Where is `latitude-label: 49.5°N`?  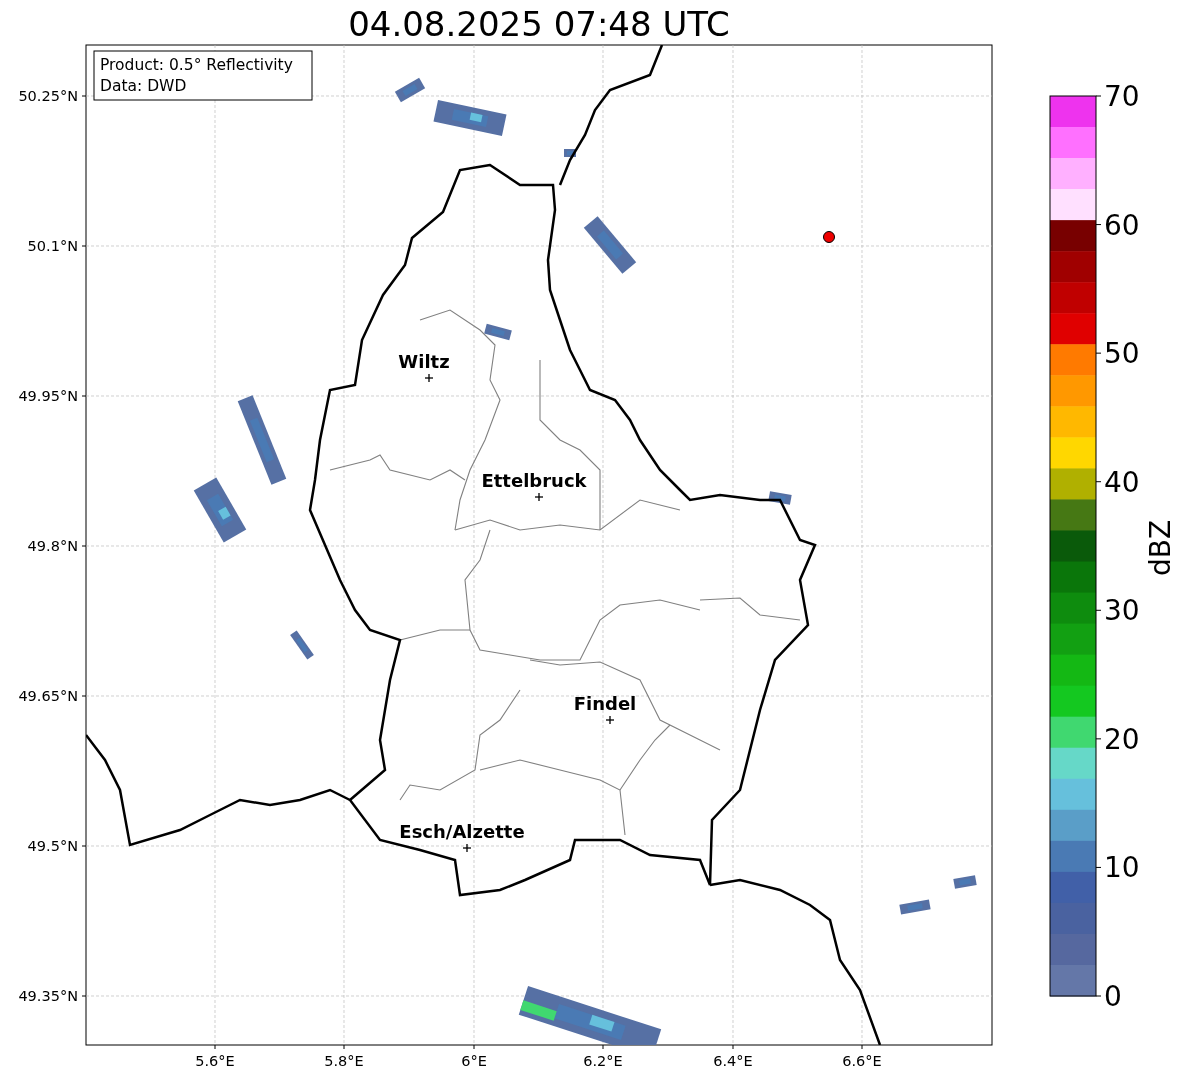 latitude-label: 49.5°N is located at coordinates (52, 846).